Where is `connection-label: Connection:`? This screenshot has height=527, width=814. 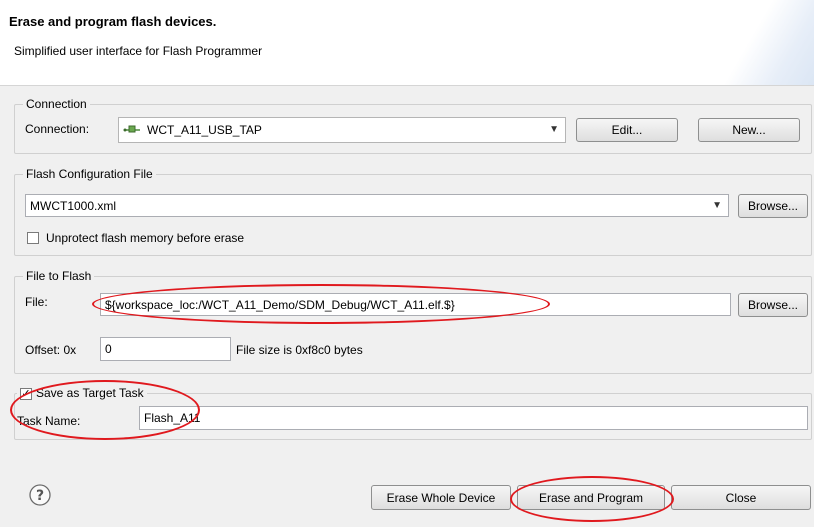
connection-label: Connection: is located at coordinates (57, 129).